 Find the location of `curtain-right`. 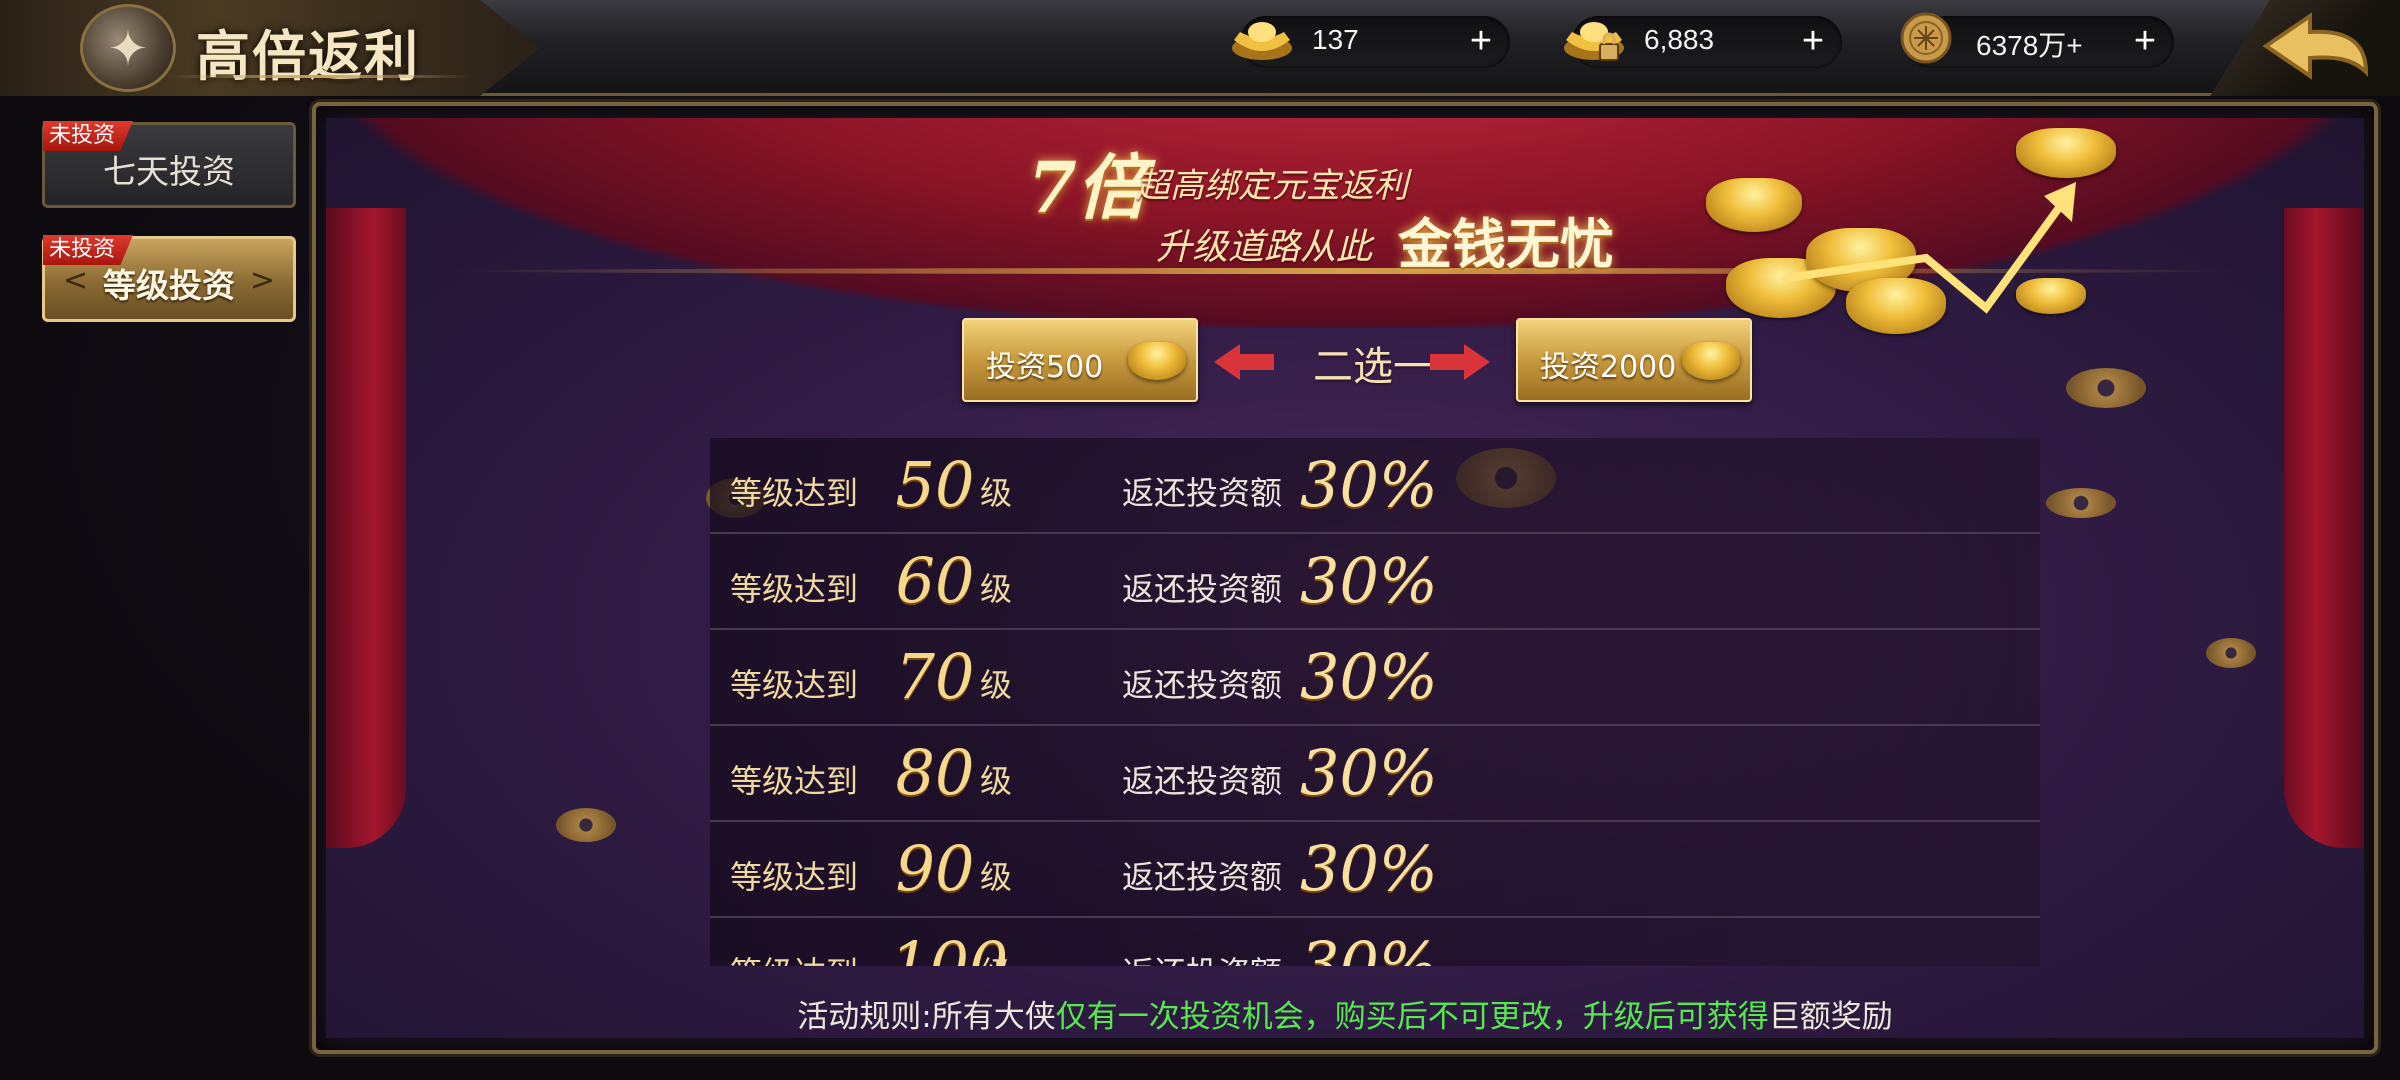

curtain-right is located at coordinates (2324, 528).